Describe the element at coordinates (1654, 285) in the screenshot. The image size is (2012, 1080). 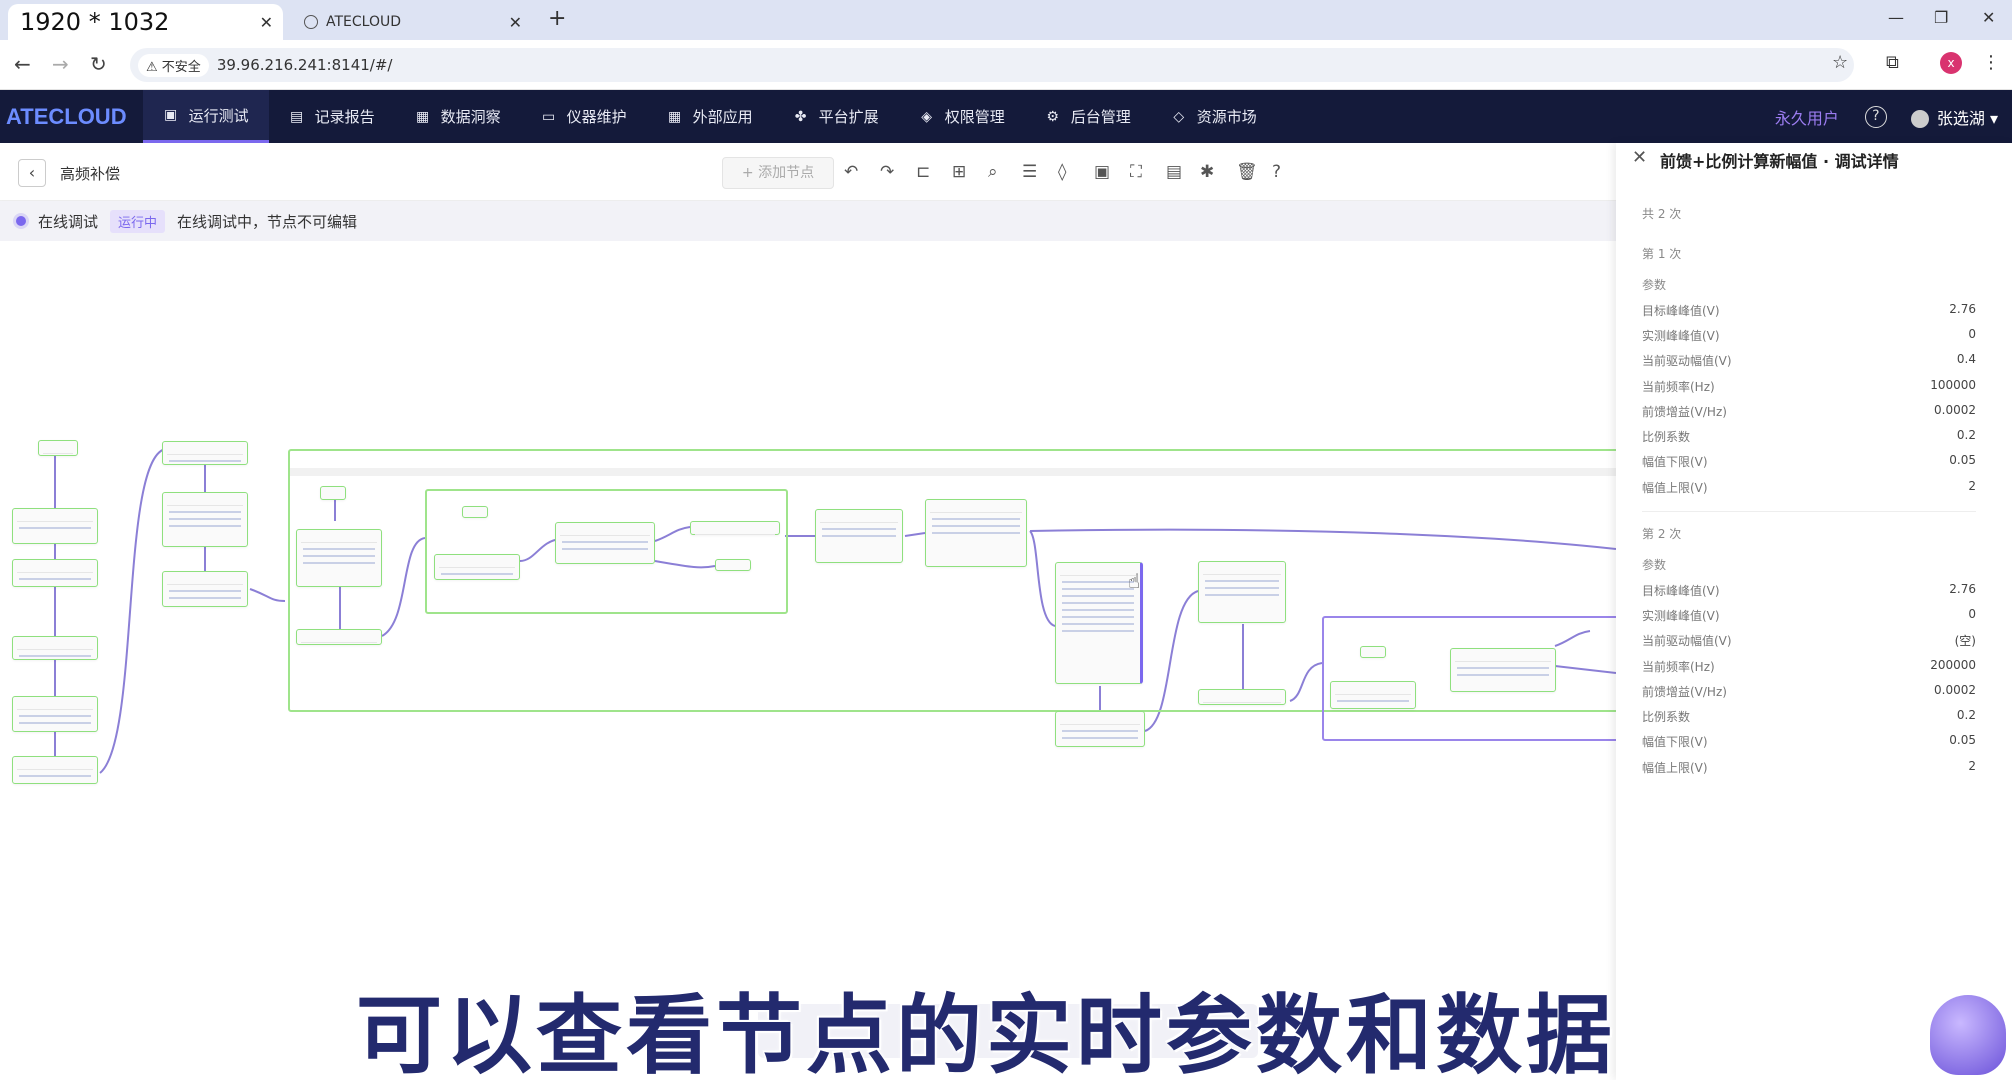
I see `section-label: 参数` at that location.